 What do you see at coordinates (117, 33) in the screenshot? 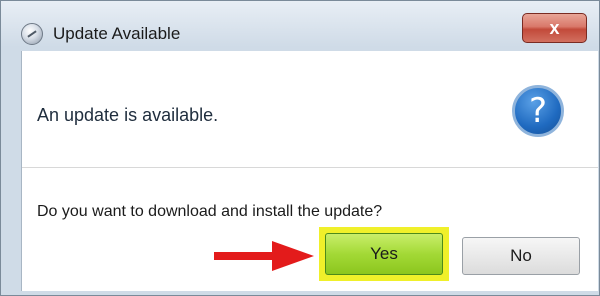
I see `window-title: Update Available` at bounding box center [117, 33].